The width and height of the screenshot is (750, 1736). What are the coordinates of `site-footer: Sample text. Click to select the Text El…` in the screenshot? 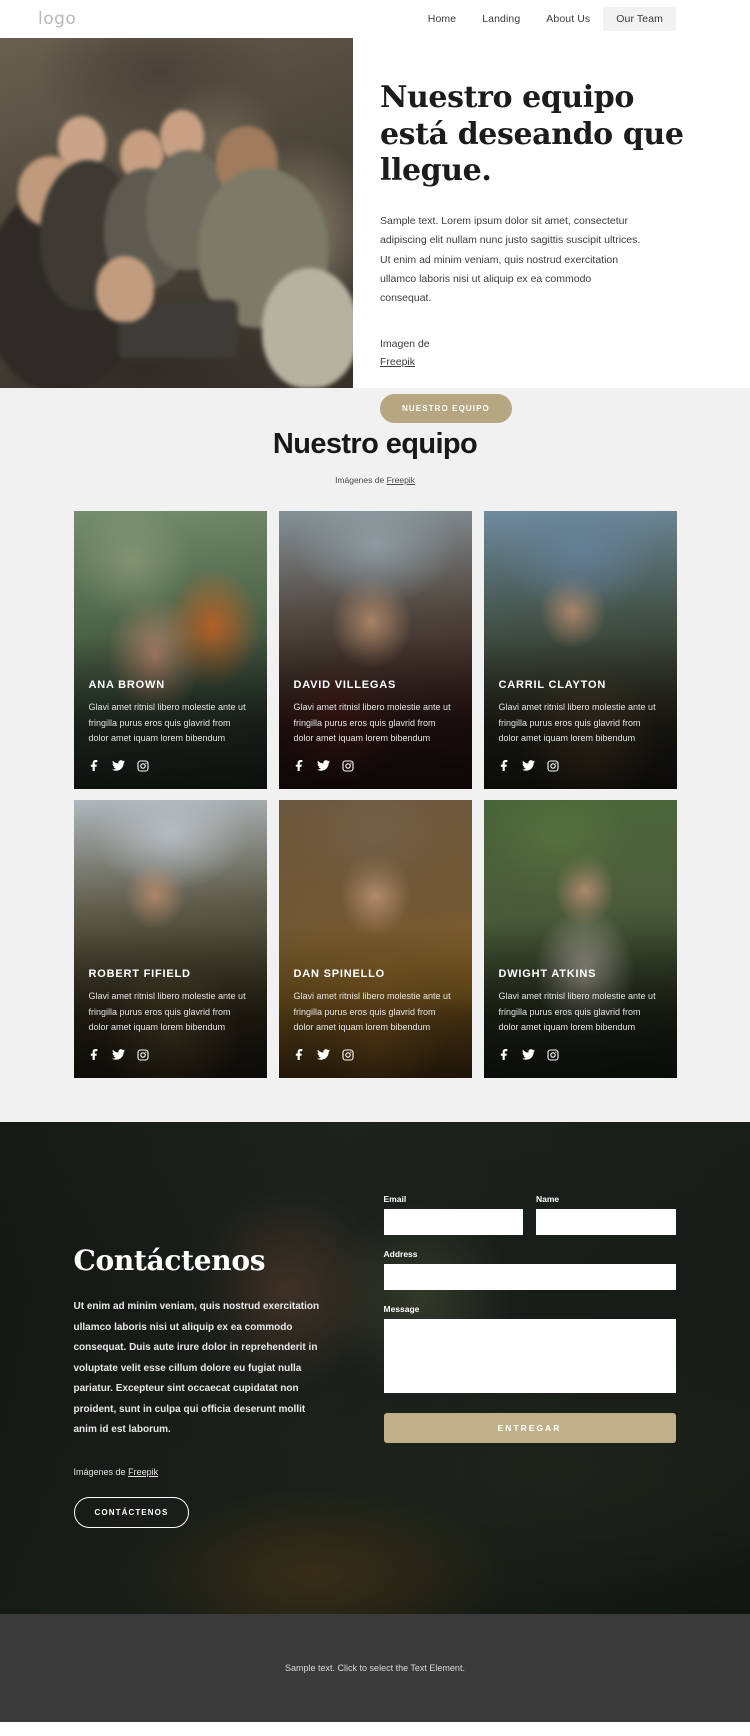 It's located at (375, 1667).